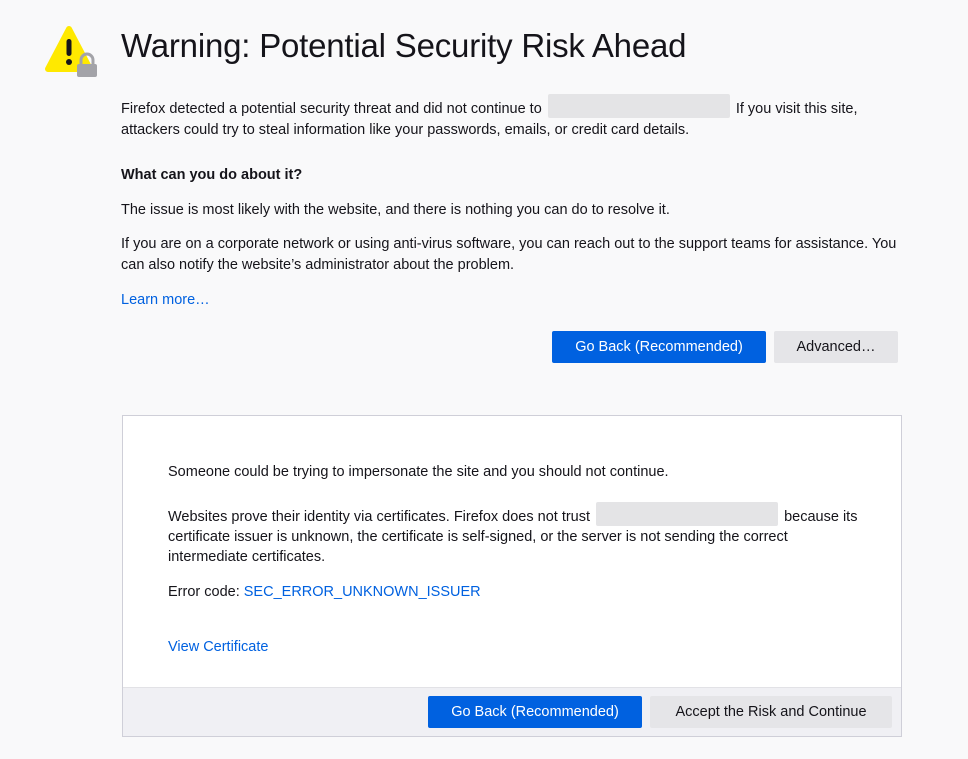  Describe the element at coordinates (362, 592) in the screenshot. I see `error-code-link: SEC_ERROR_UNKNOWN_ISSUER` at that location.